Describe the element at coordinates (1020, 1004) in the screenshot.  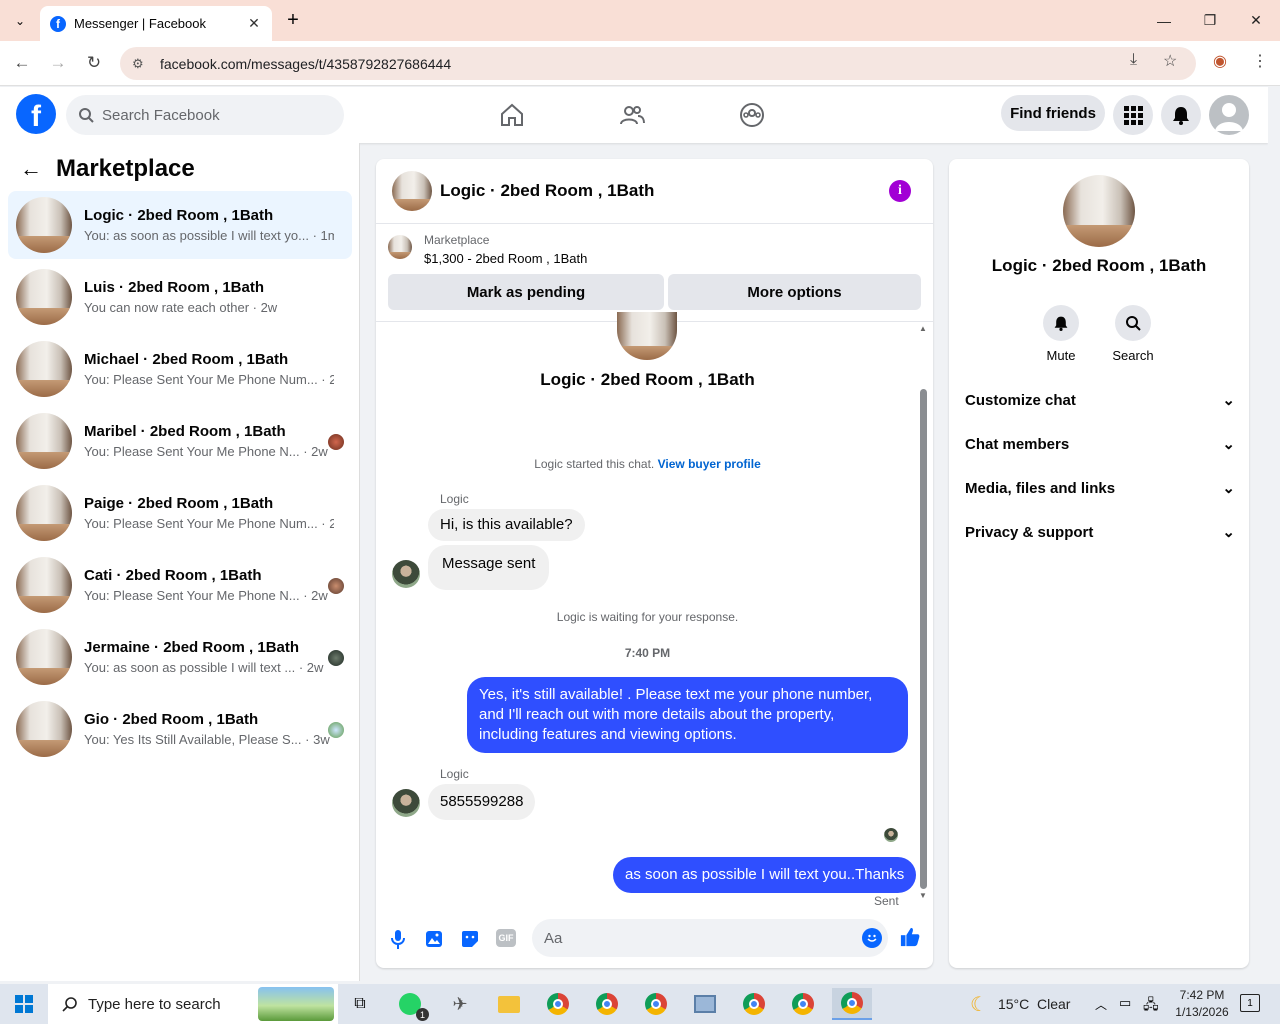
I see `weather-widget: ☾ 15°C Clear` at that location.